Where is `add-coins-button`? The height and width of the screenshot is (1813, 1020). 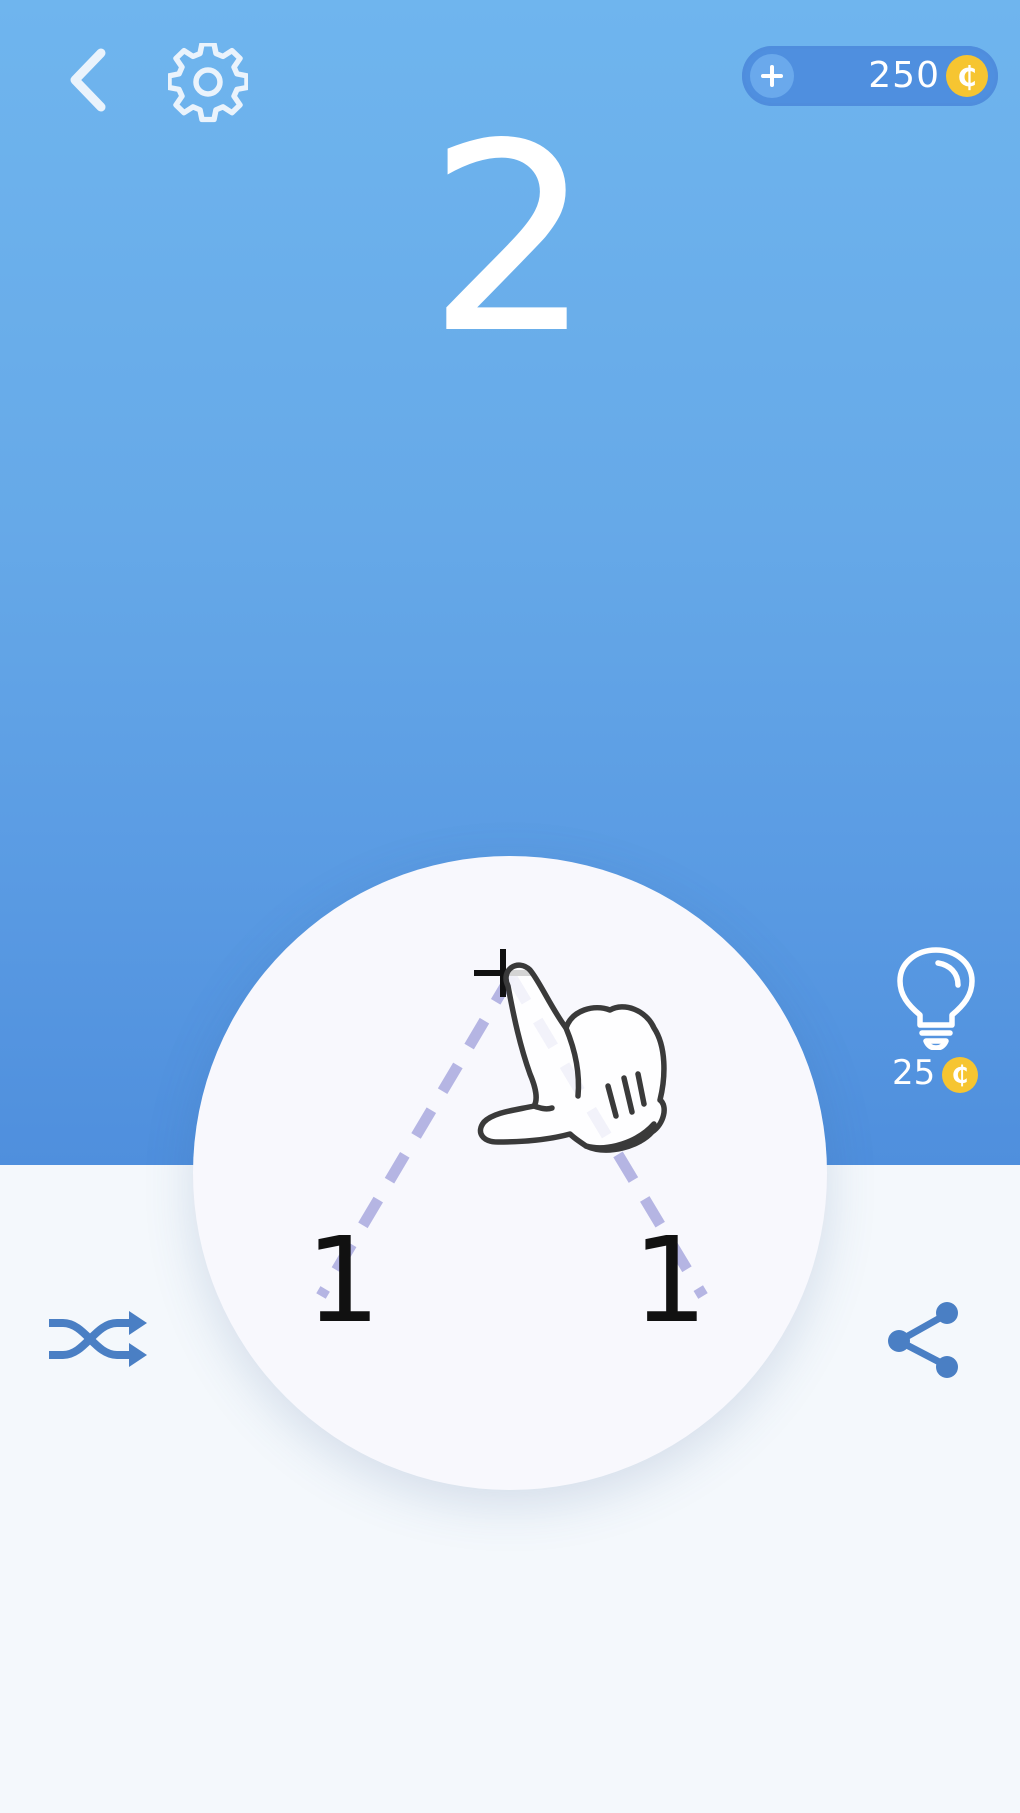
add-coins-button is located at coordinates (772, 76).